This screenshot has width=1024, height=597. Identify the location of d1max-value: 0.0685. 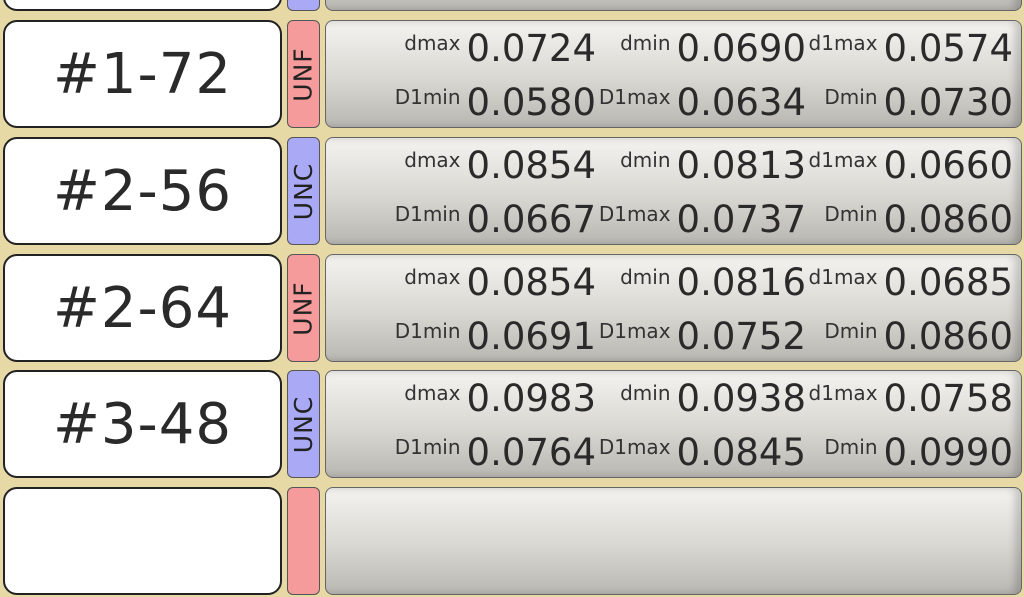
(948, 282).